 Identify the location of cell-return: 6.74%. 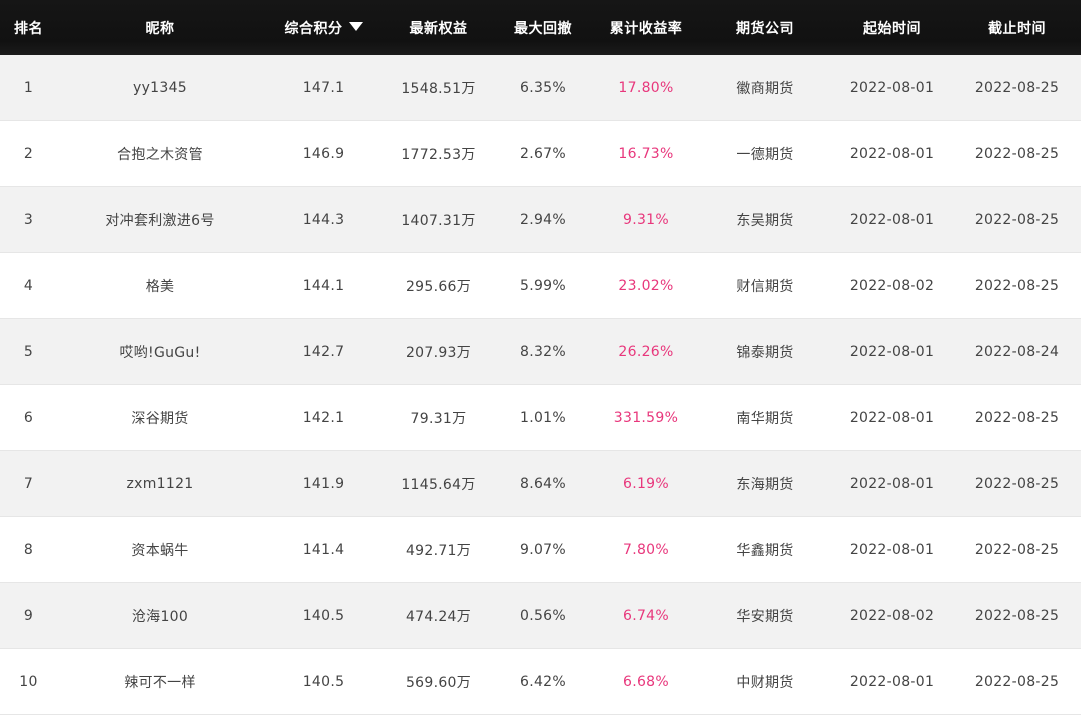
(646, 615).